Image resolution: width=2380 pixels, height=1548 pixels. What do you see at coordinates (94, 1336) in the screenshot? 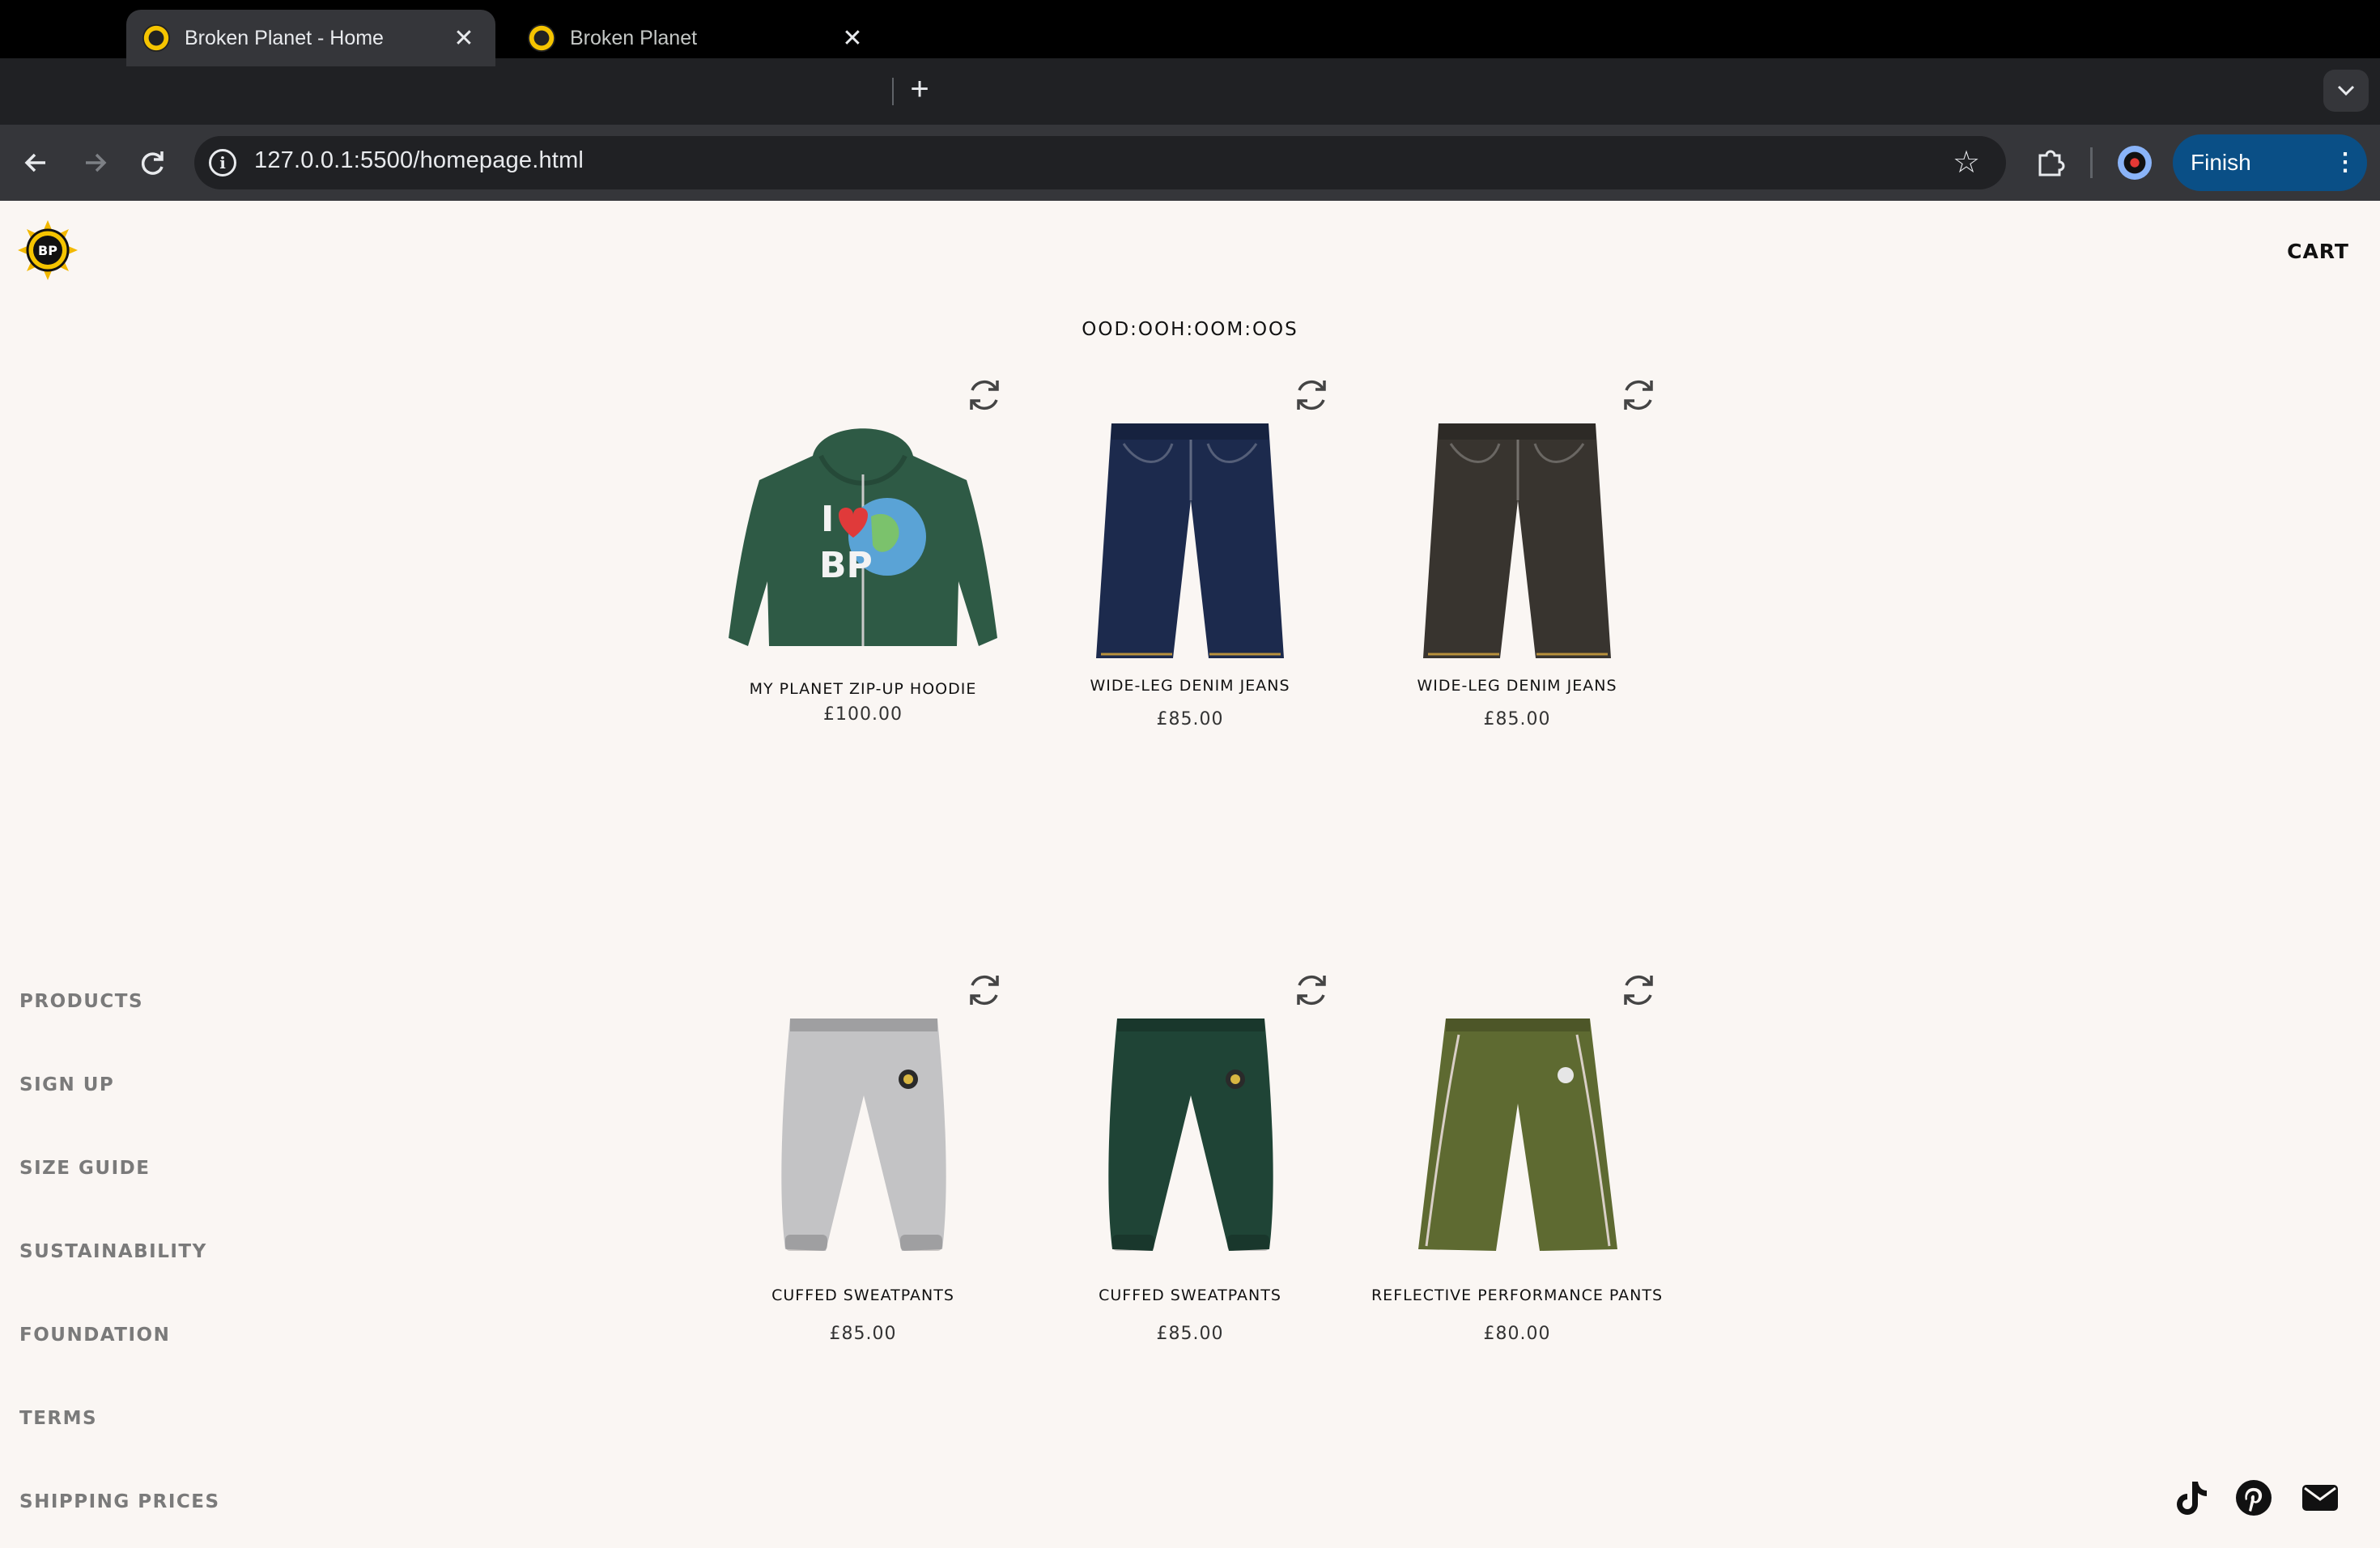
I see `sidebar-item-foundation: FOUNDATION` at bounding box center [94, 1336].